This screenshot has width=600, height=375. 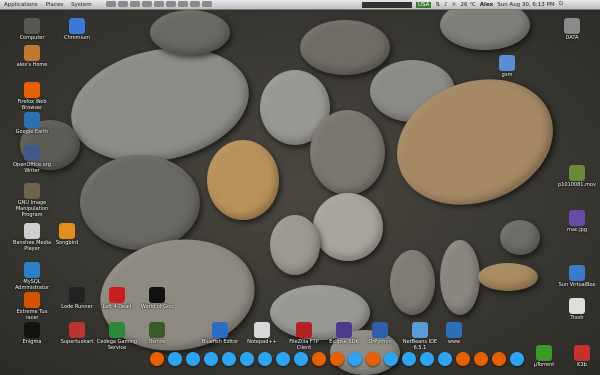 What do you see at coordinates (304, 336) in the screenshot?
I see `desktop-icon: FileZilla FTP Client` at bounding box center [304, 336].